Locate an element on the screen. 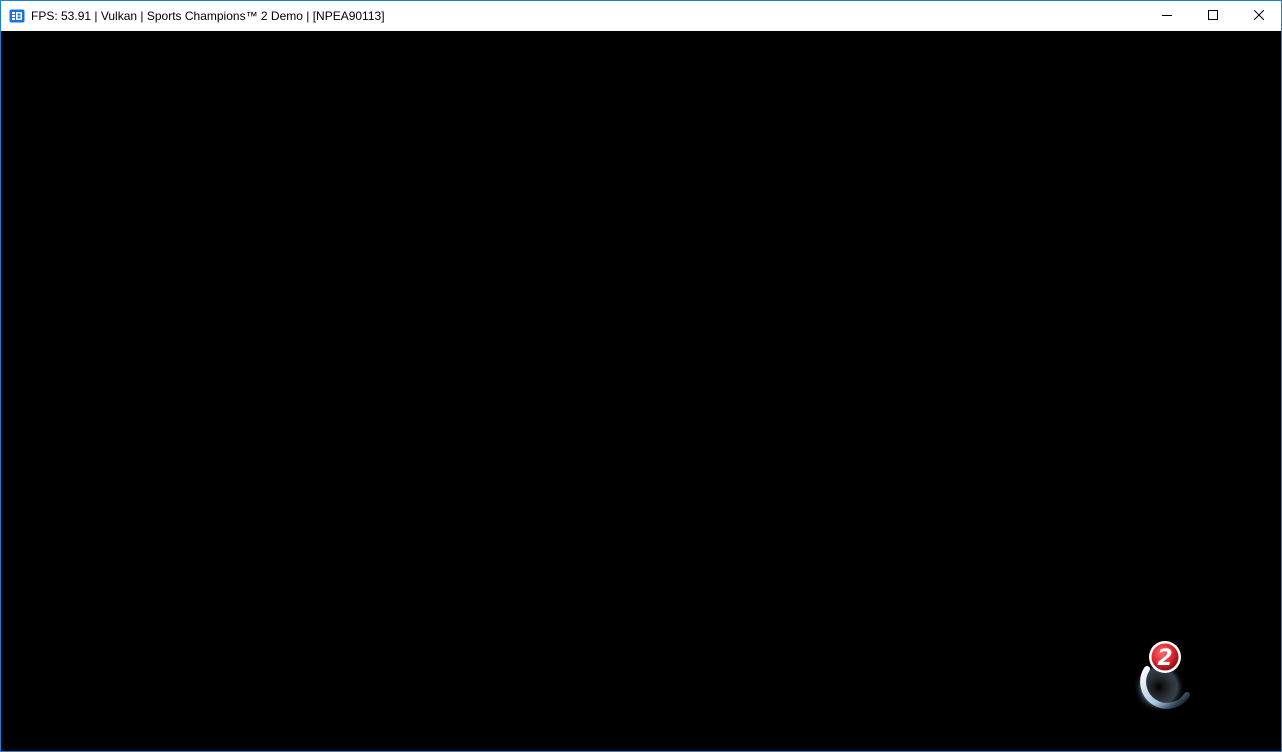  minimize-button is located at coordinates (1167, 16).